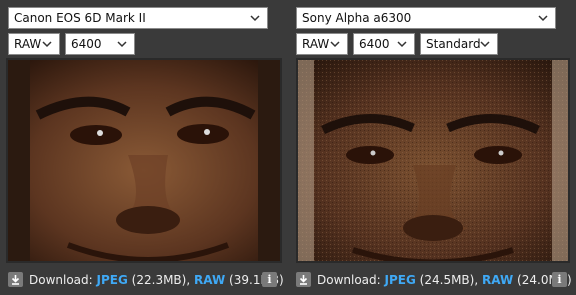 This screenshot has height=295, width=576. What do you see at coordinates (374, 44) in the screenshot?
I see `iso-select-right-value: 6400` at bounding box center [374, 44].